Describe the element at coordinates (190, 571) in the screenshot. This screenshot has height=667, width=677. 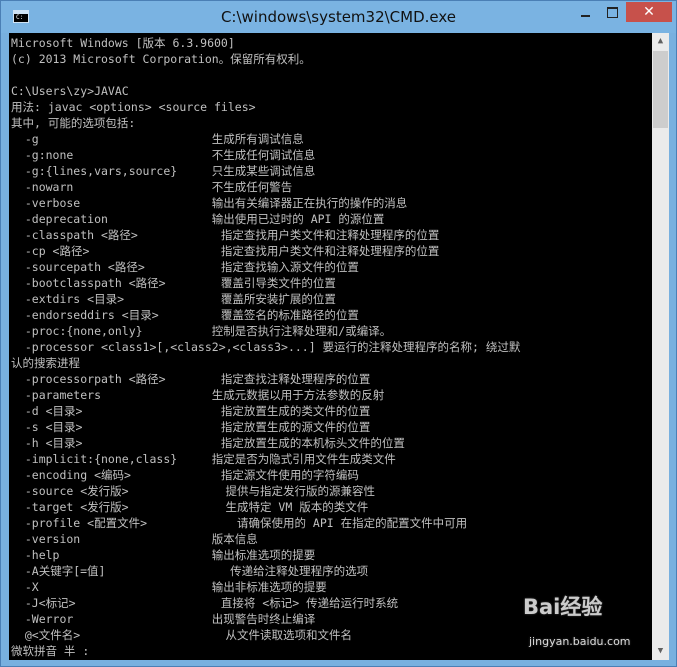
I see `console-line: -A关键字[=值] 传递给注释处理程序的选项` at that location.